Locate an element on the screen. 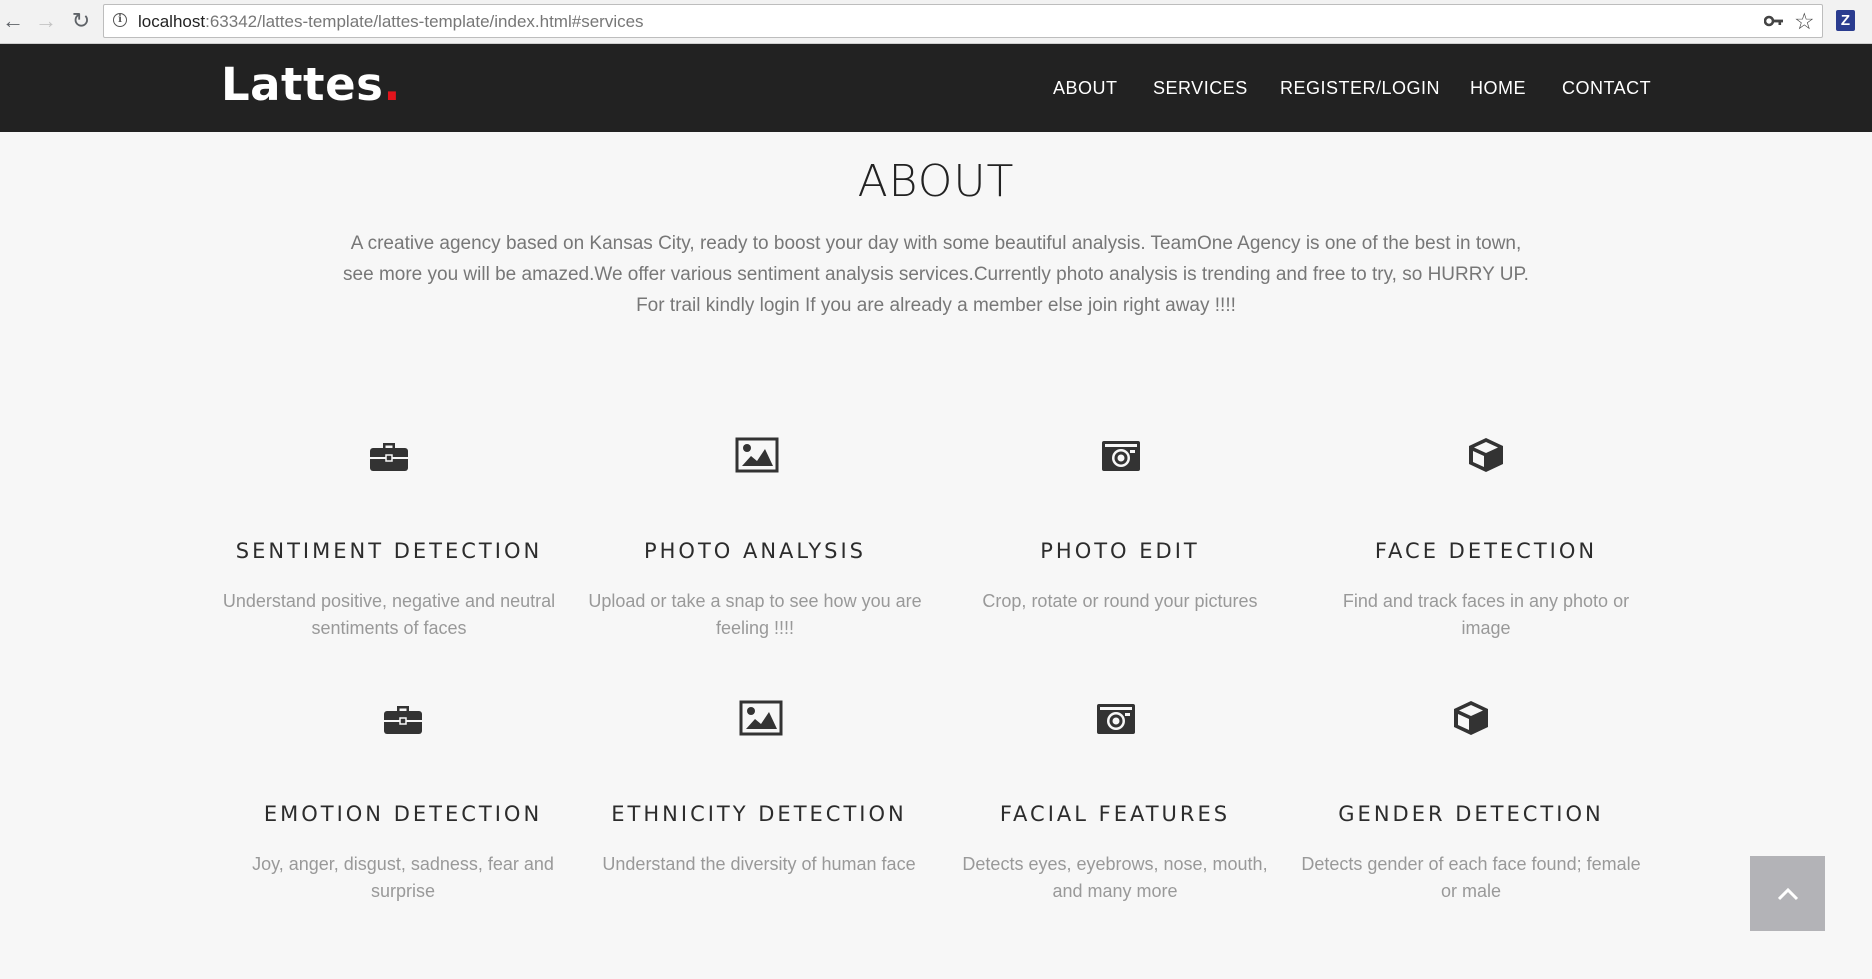  service-description: Crop, rotate or round your pictures is located at coordinates (1120, 601).